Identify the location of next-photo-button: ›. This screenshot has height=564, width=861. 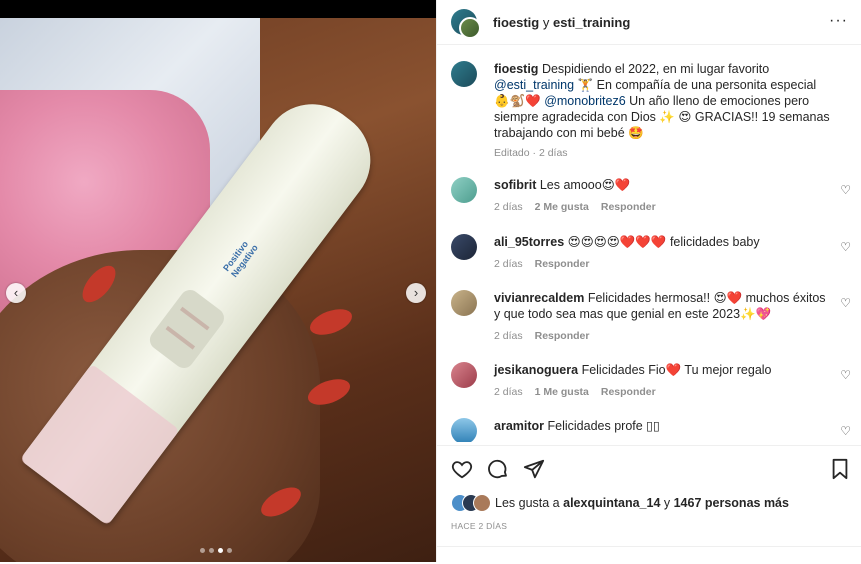
(416, 293).